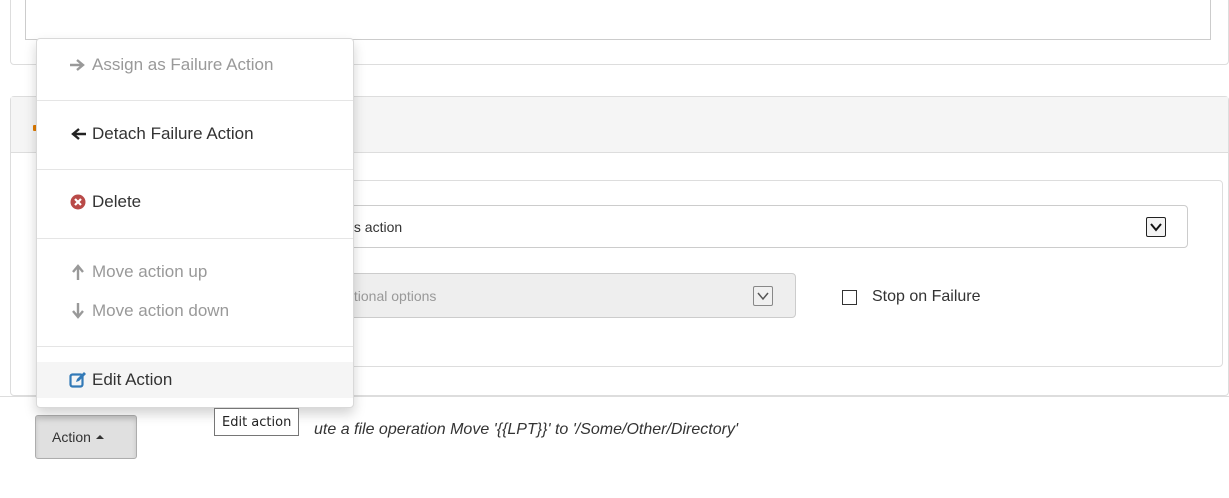  What do you see at coordinates (257, 422) in the screenshot?
I see `edit-action-tooltip: Edit action` at bounding box center [257, 422].